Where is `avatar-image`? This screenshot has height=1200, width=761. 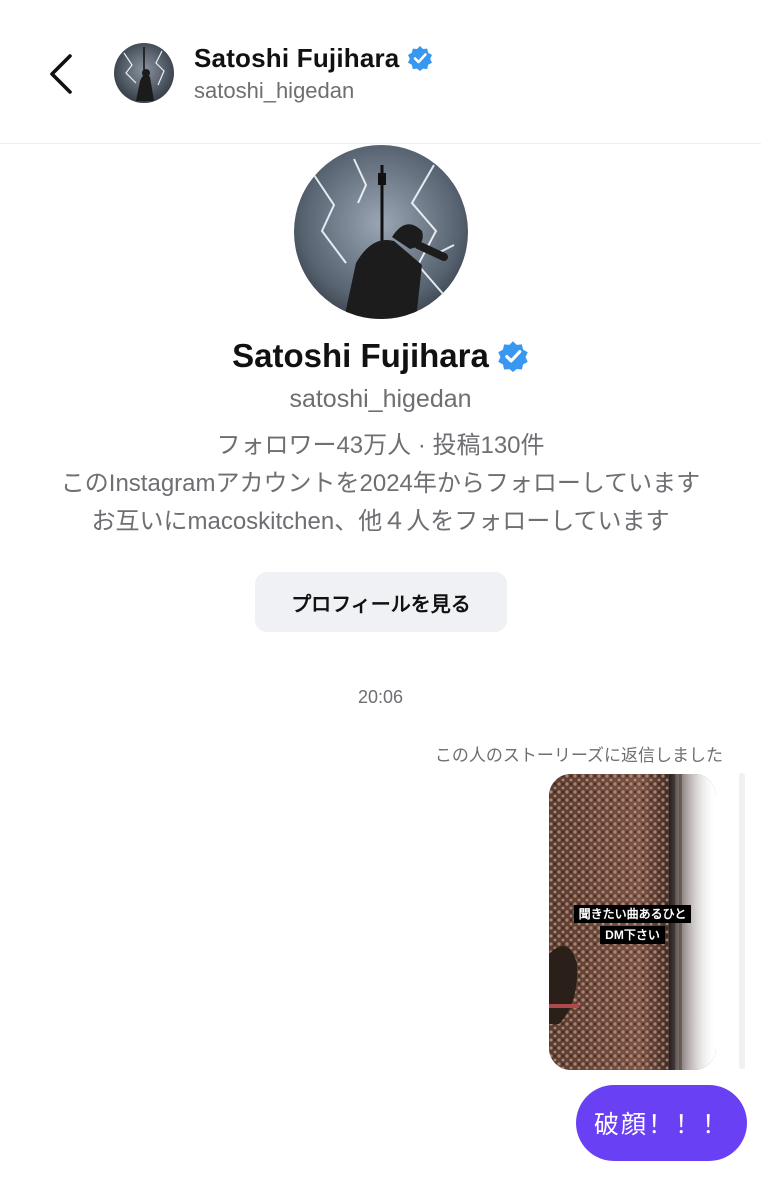 avatar-image is located at coordinates (144, 73).